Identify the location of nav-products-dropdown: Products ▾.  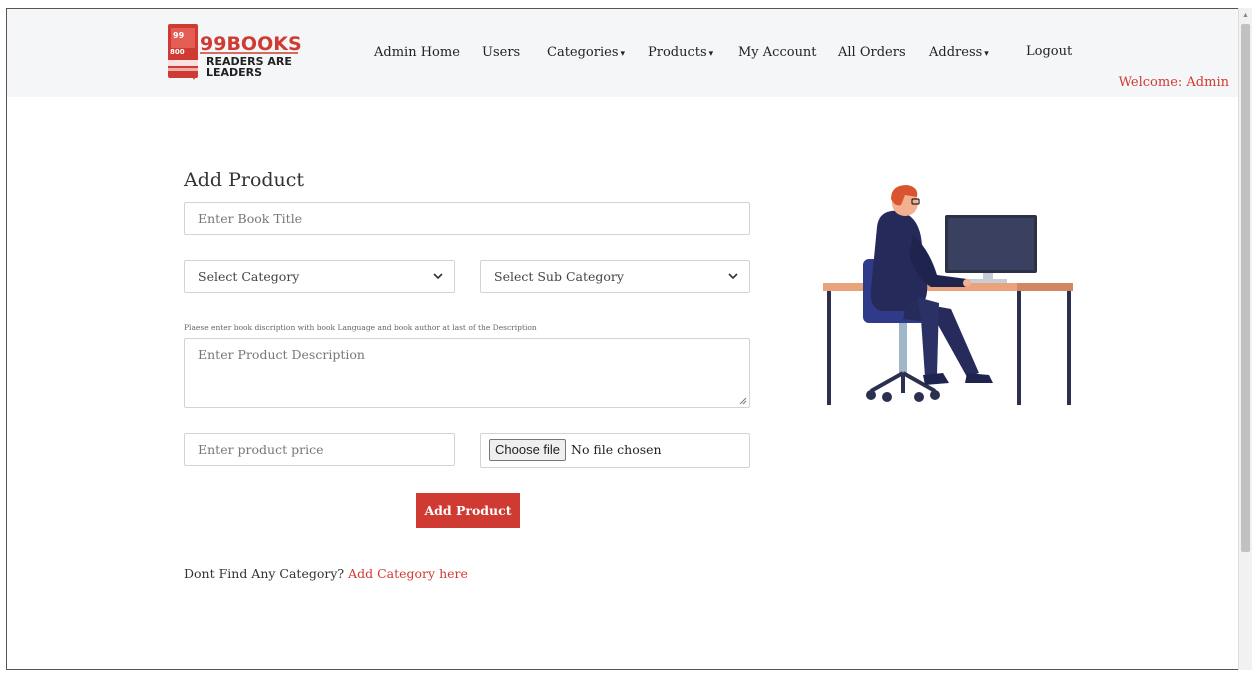
(680, 52).